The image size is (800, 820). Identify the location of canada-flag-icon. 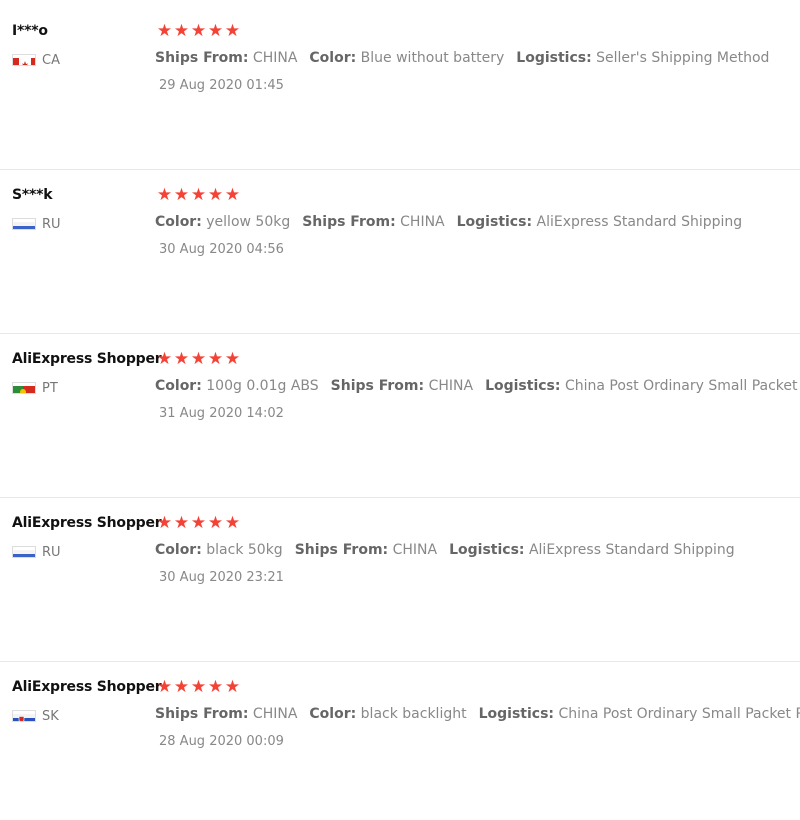
(24, 60).